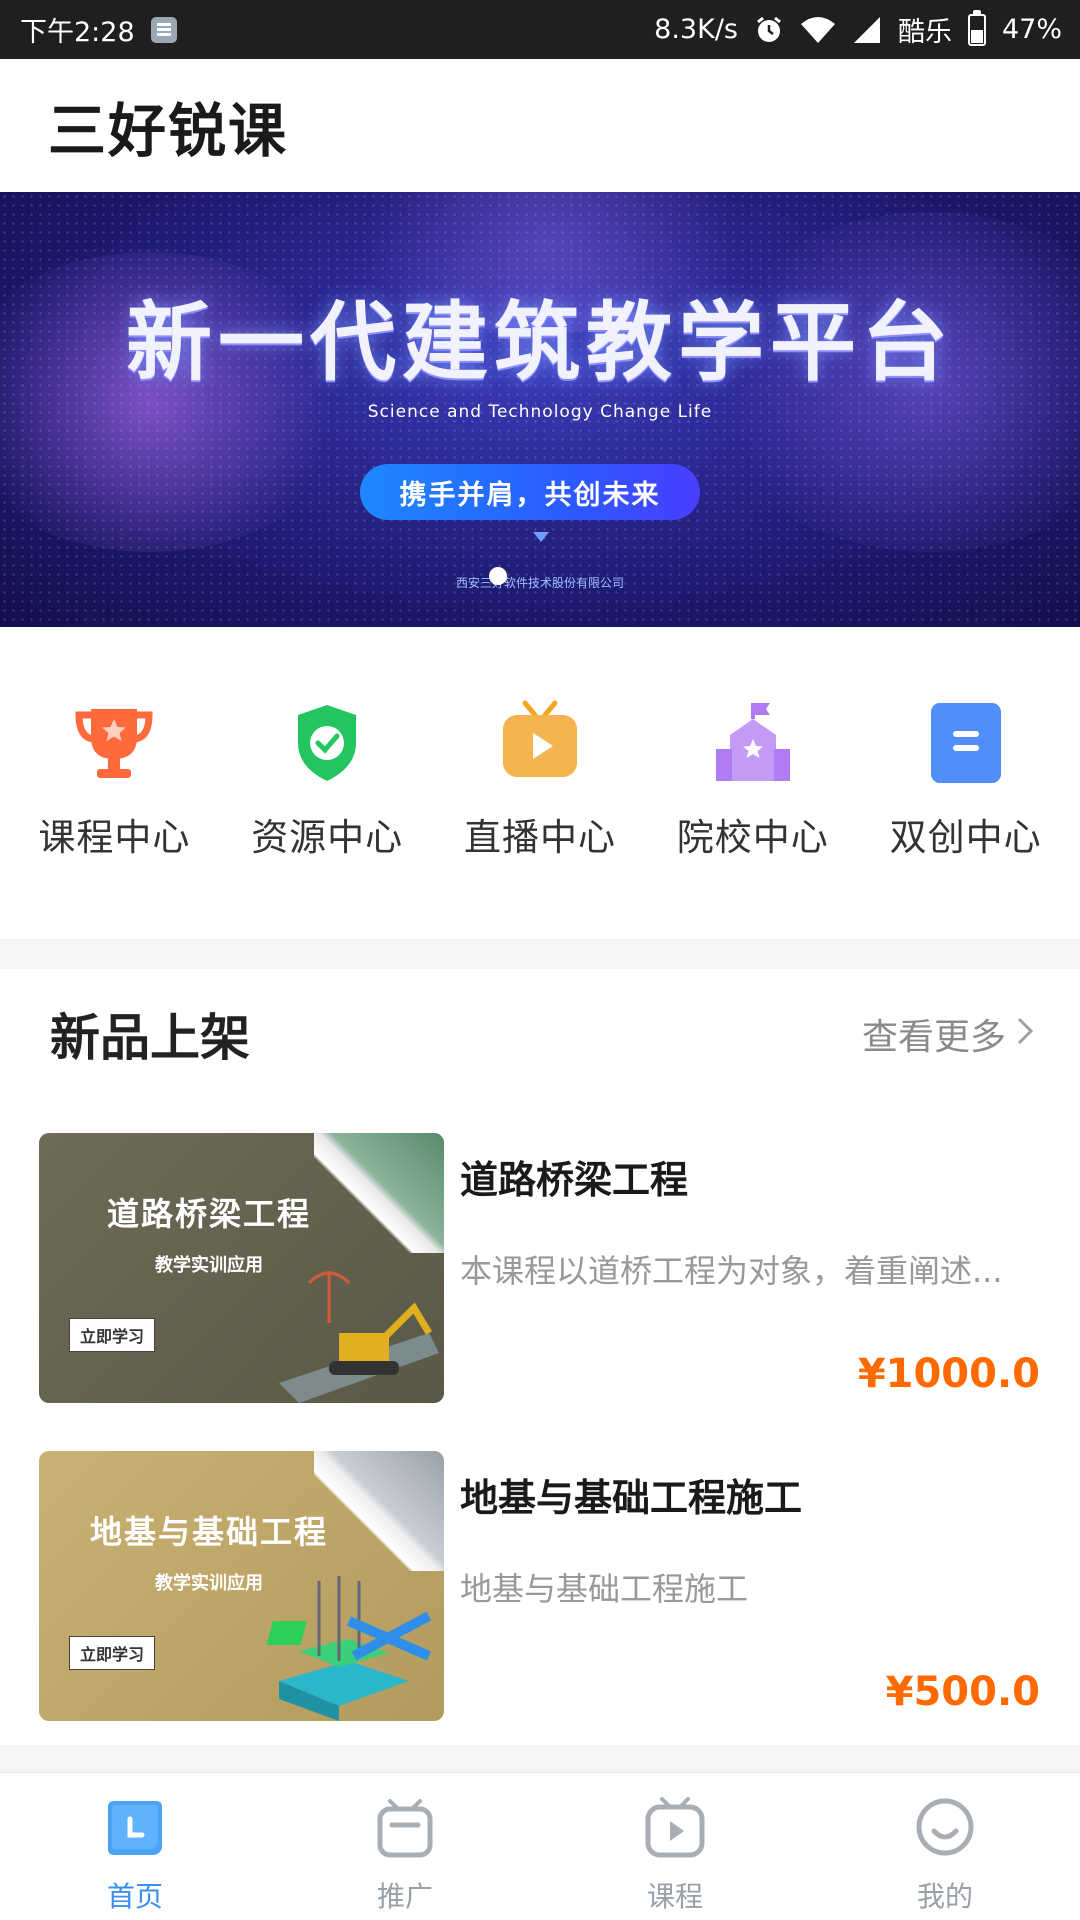 The width and height of the screenshot is (1080, 1920). What do you see at coordinates (241, 1268) in the screenshot?
I see `course-thumbnail: 道路桥梁工程 教学实训应用 立即学习` at bounding box center [241, 1268].